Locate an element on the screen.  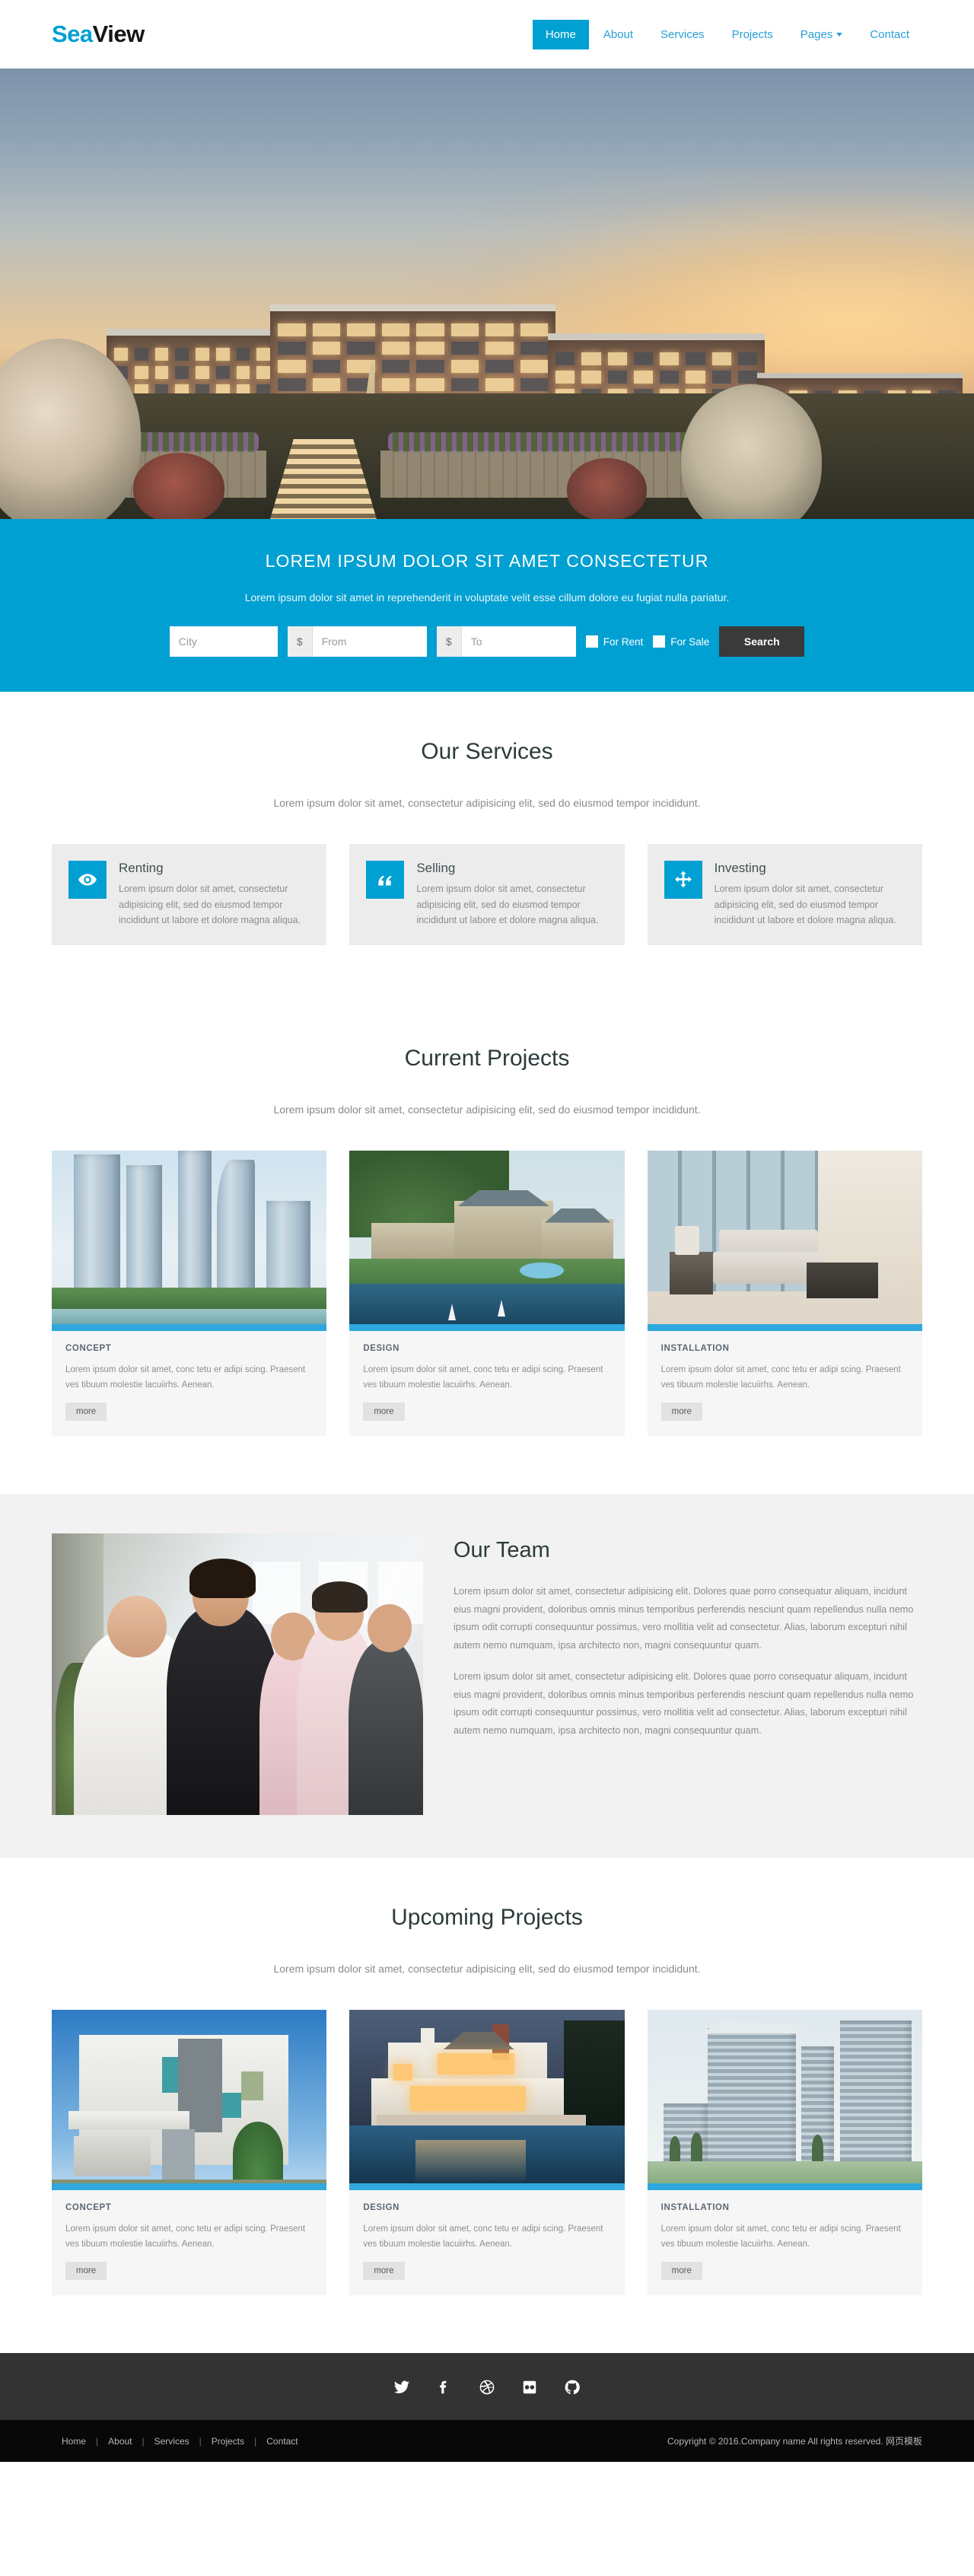
nav-item-services: Services is located at coordinates (683, 34).